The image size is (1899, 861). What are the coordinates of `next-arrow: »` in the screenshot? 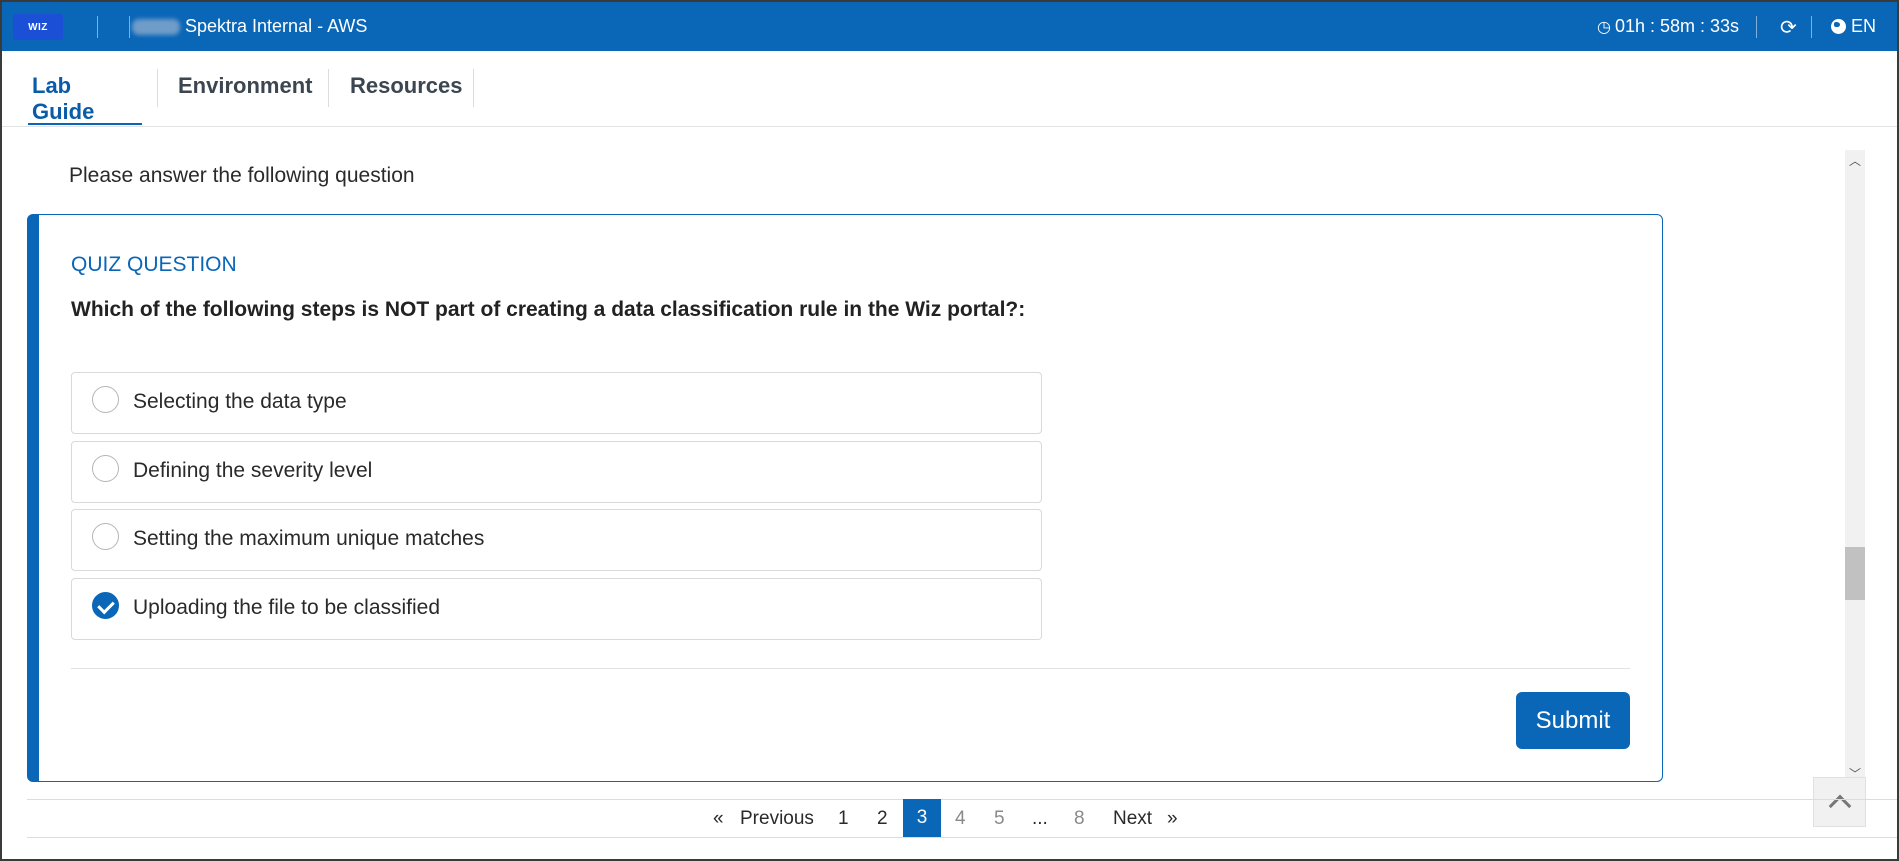 It's located at (1172, 819).